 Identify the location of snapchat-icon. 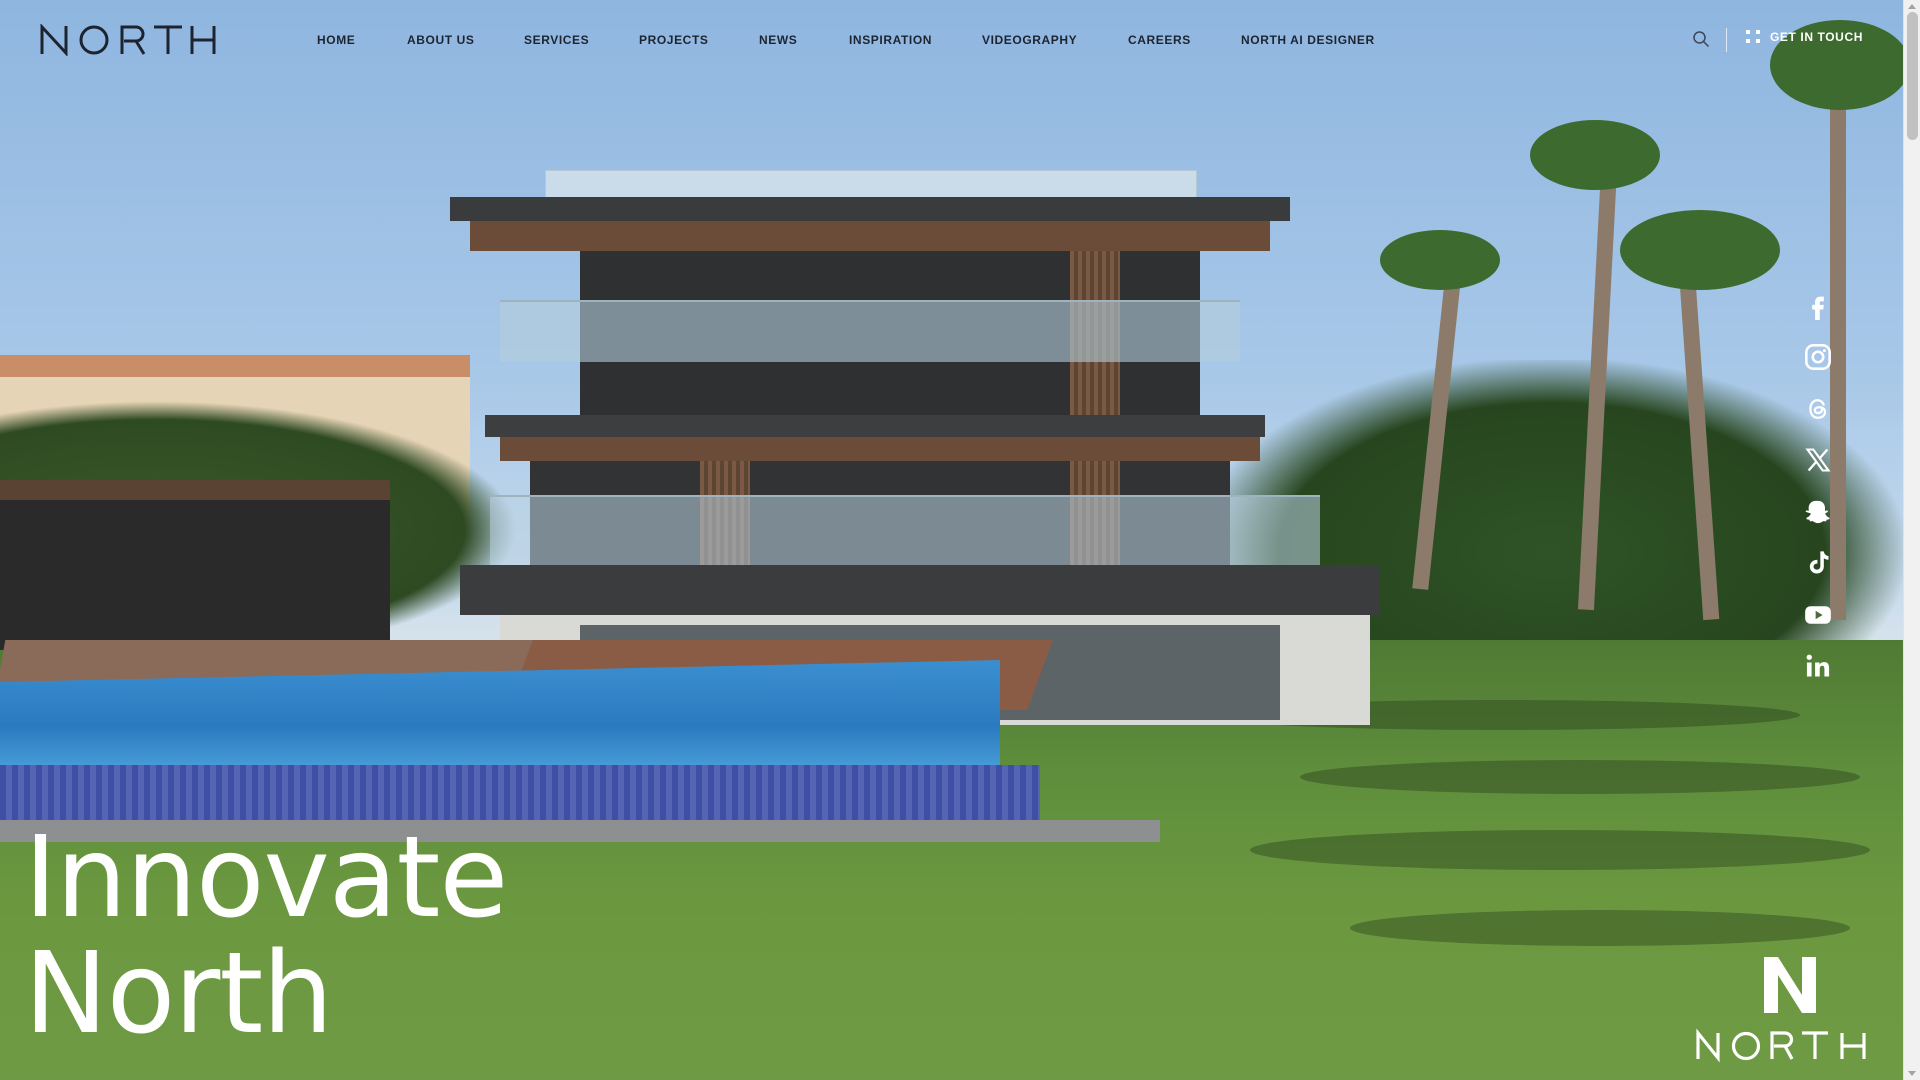
(1818, 512).